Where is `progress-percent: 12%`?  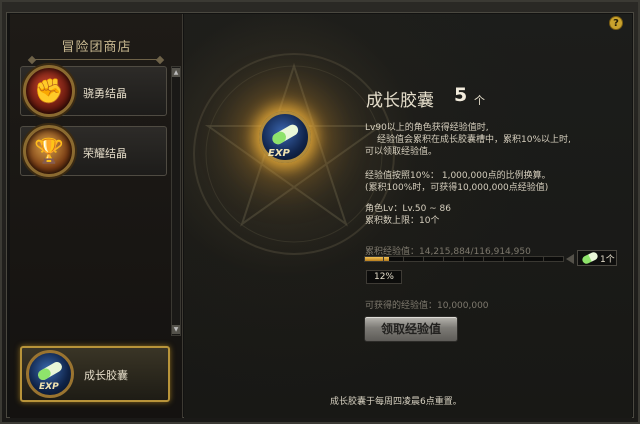
progress-percent: 12% is located at coordinates (384, 277).